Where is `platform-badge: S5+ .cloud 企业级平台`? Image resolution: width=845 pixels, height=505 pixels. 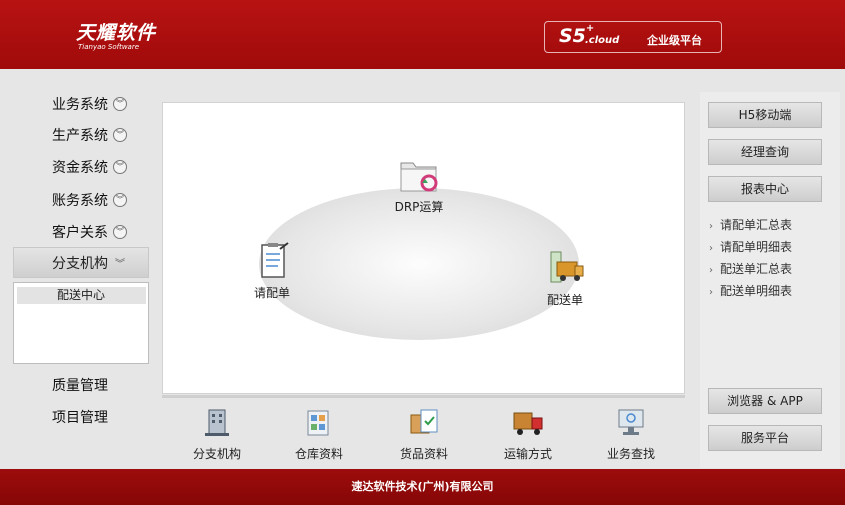
platform-badge: S5+ .cloud 企业级平台 is located at coordinates (633, 37).